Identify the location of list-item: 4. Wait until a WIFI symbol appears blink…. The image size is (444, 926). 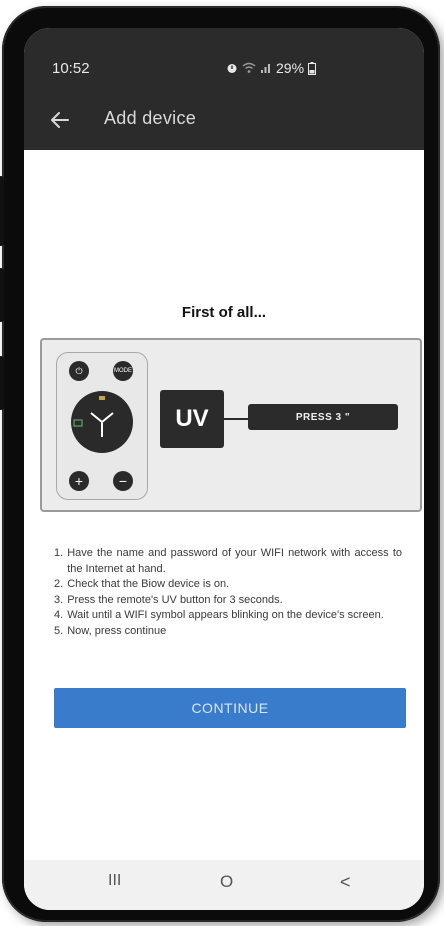
(219, 615).